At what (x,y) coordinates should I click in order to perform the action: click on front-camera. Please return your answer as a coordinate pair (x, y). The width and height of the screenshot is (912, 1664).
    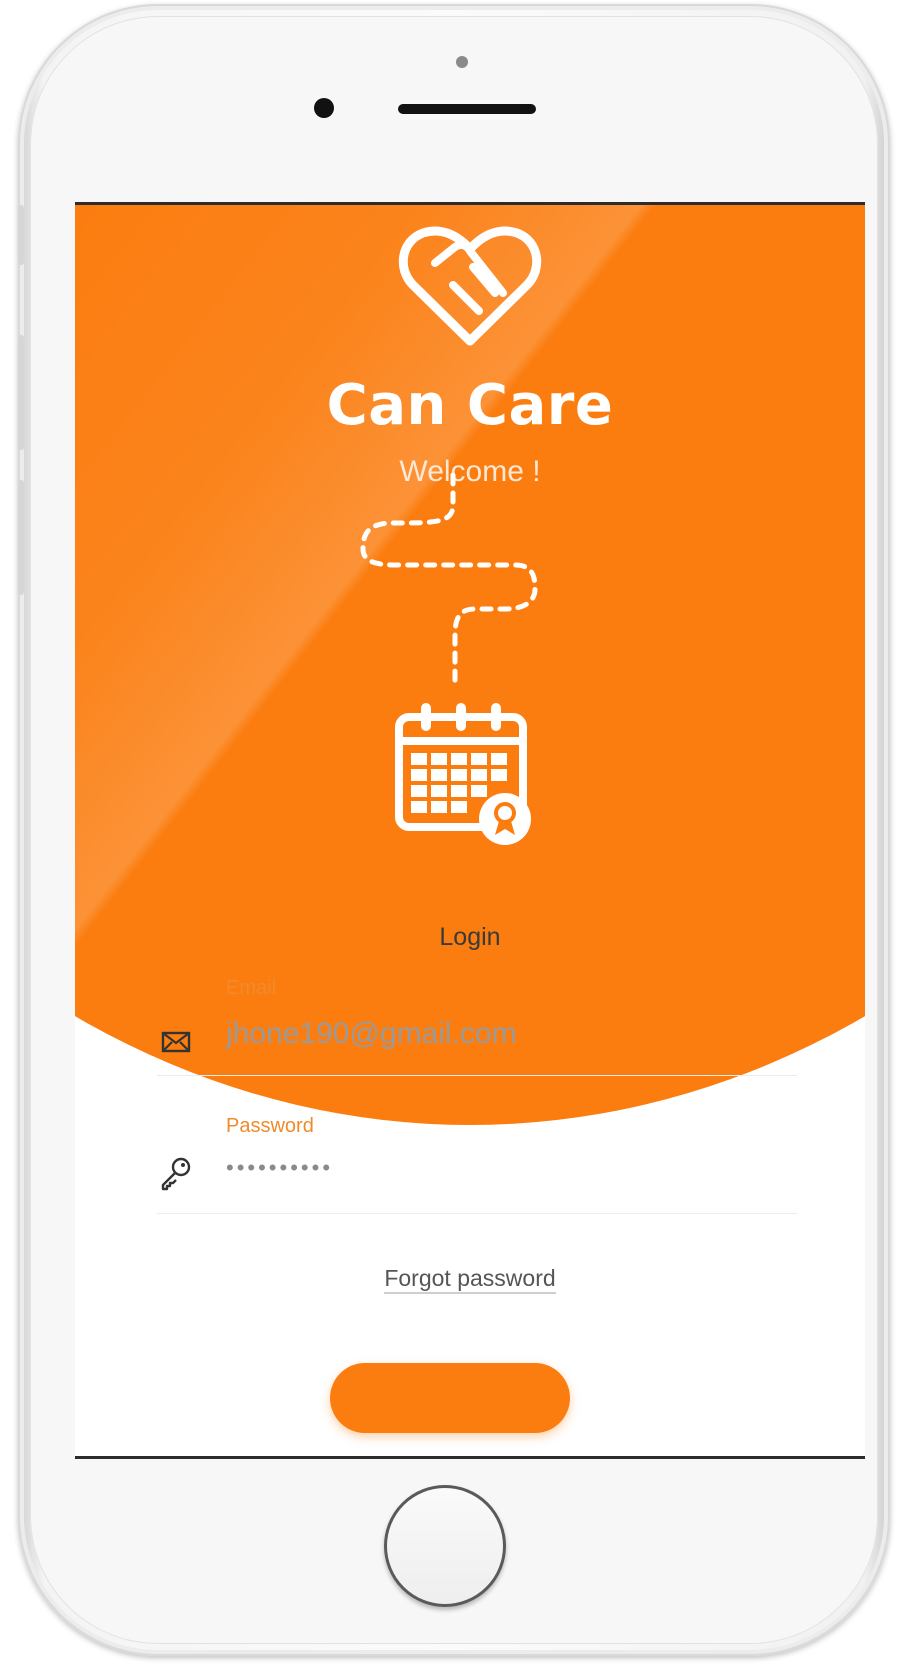
    Looking at the image, I should click on (324, 108).